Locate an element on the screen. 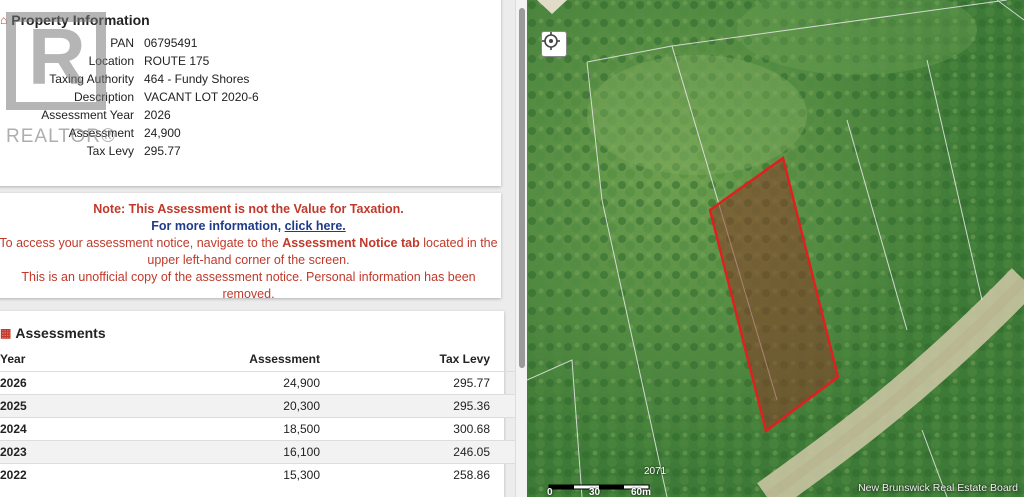 Image resolution: width=1024 pixels, height=497 pixels. parcel-number-label: 2071 is located at coordinates (655, 471).